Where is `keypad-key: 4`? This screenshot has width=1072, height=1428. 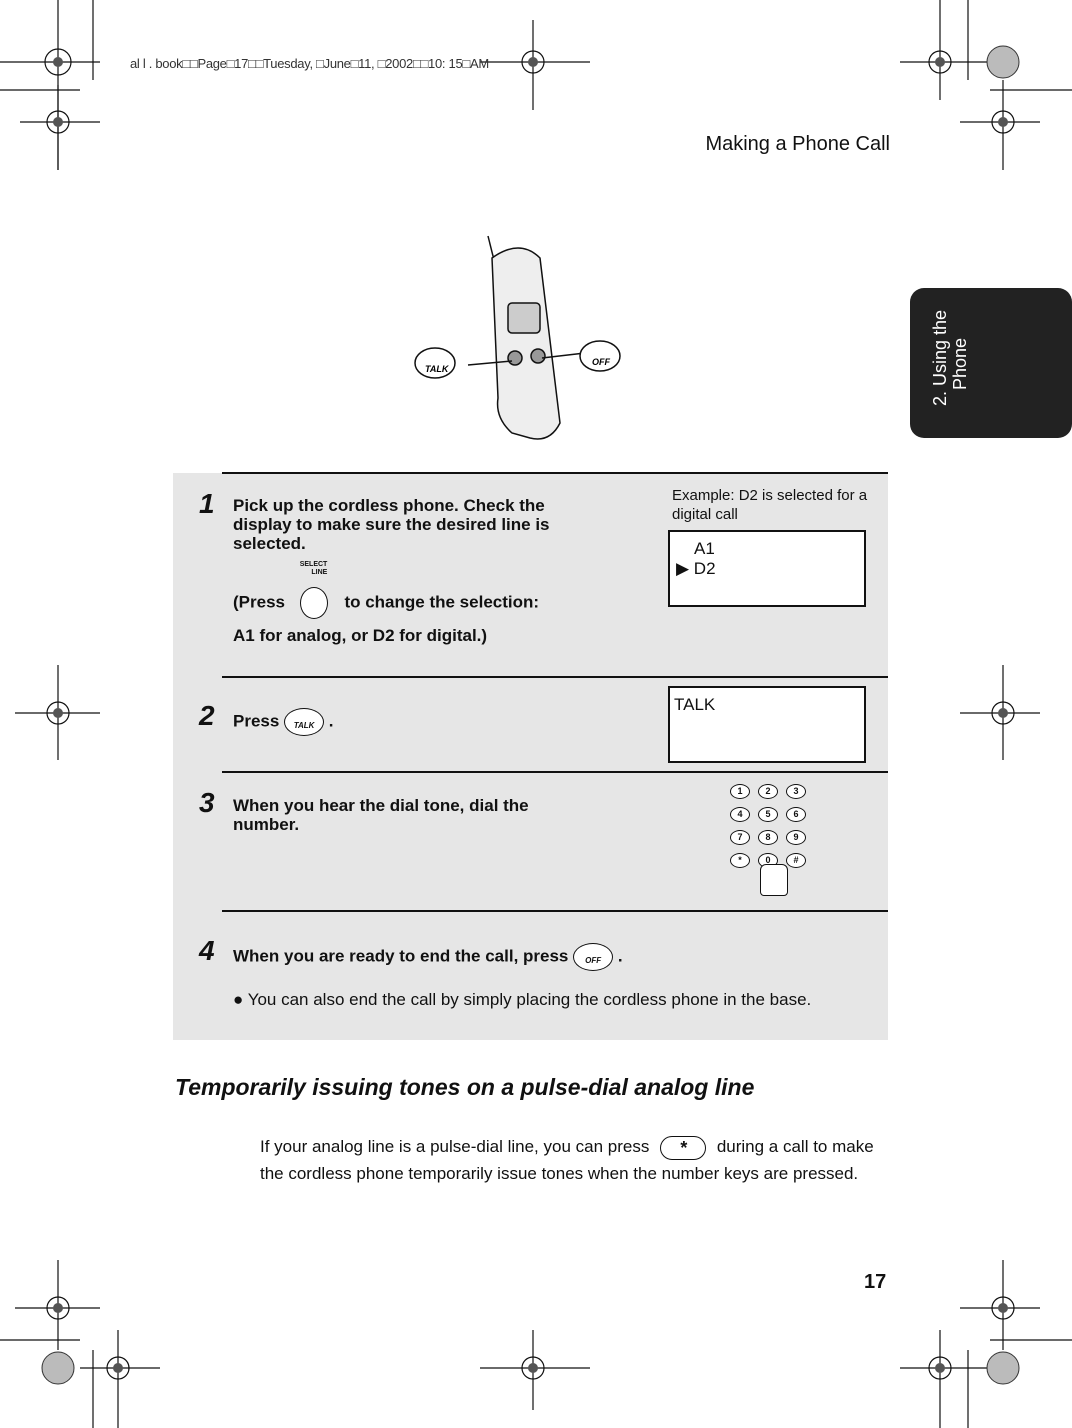 keypad-key: 4 is located at coordinates (740, 814).